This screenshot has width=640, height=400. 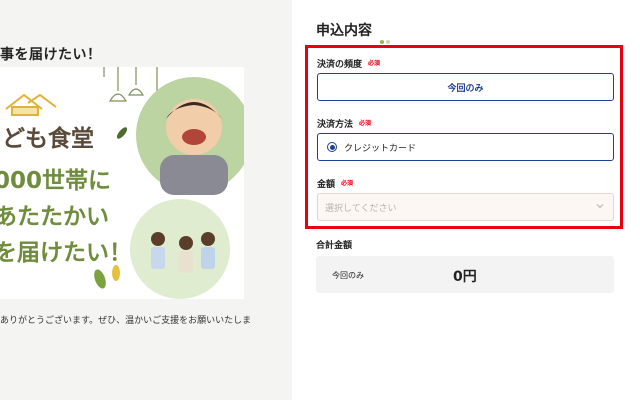 What do you see at coordinates (465, 277) in the screenshot?
I see `total-amount: 0円` at bounding box center [465, 277].